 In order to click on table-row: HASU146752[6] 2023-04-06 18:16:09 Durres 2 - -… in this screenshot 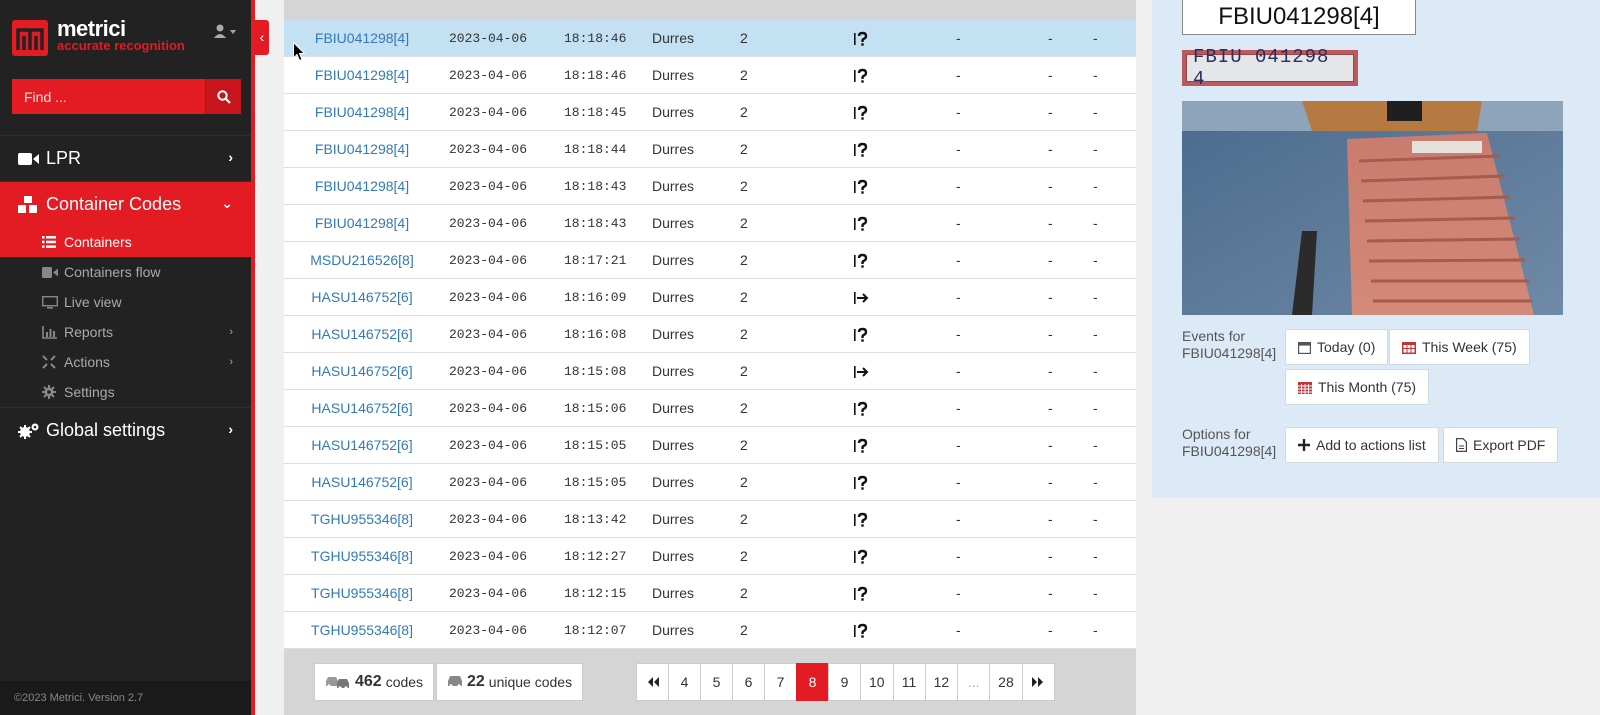, I will do `click(710, 297)`.